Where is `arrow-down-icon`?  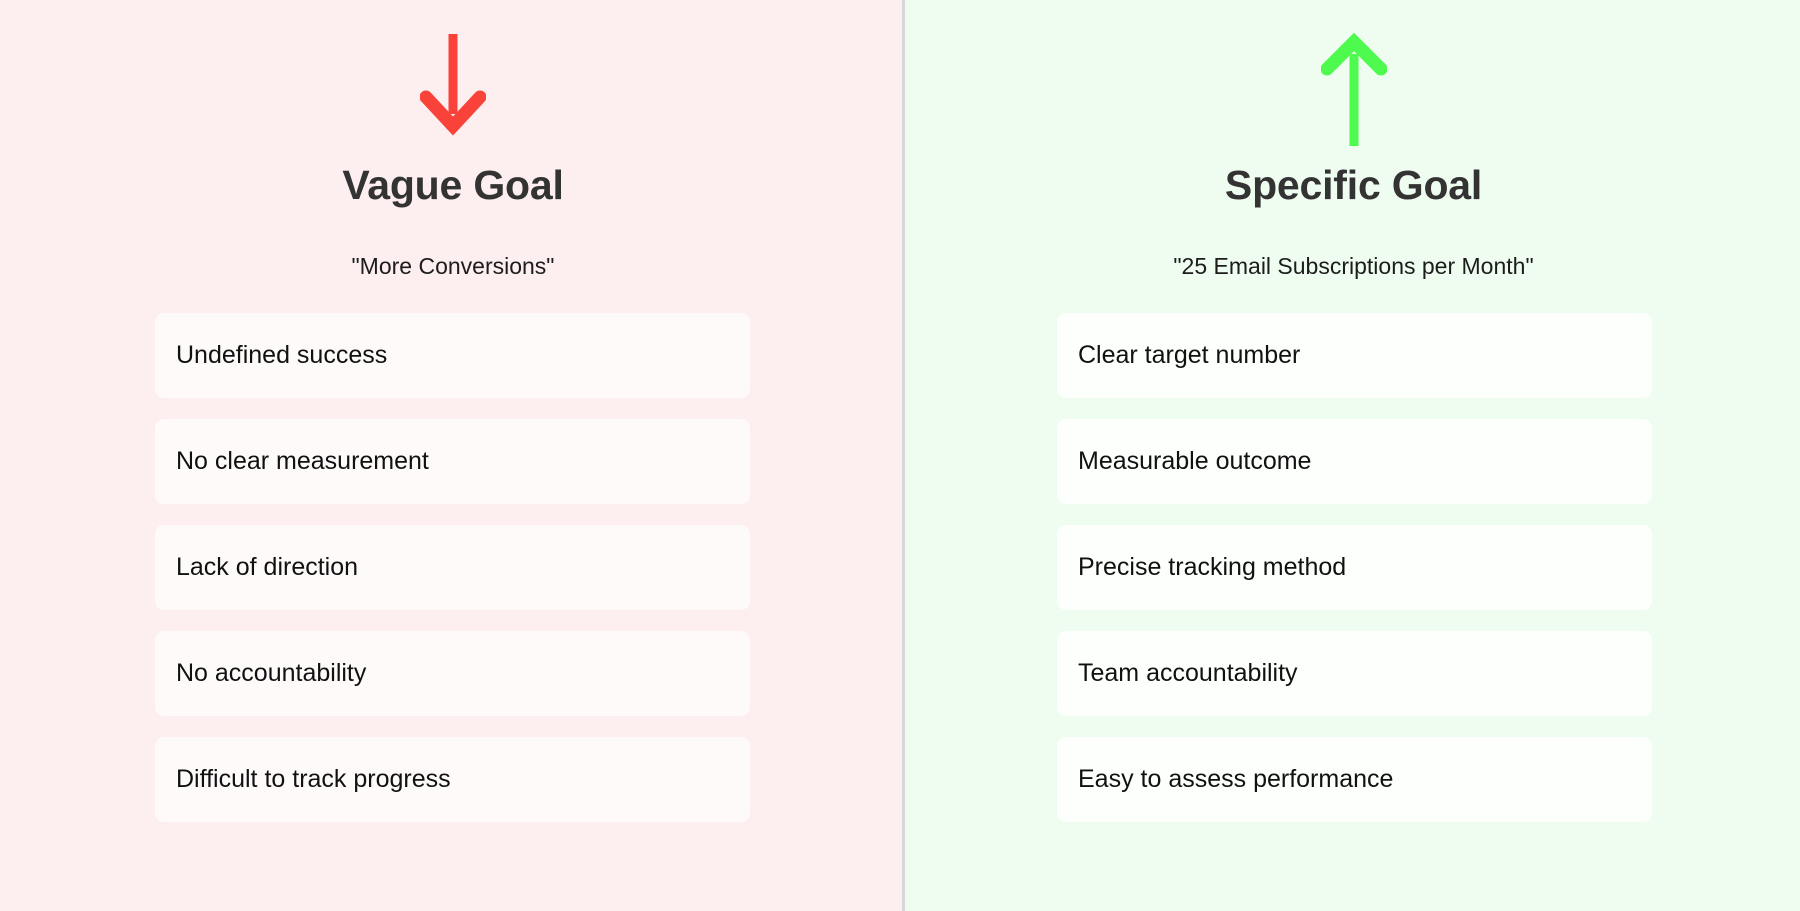 arrow-down-icon is located at coordinates (453, 85).